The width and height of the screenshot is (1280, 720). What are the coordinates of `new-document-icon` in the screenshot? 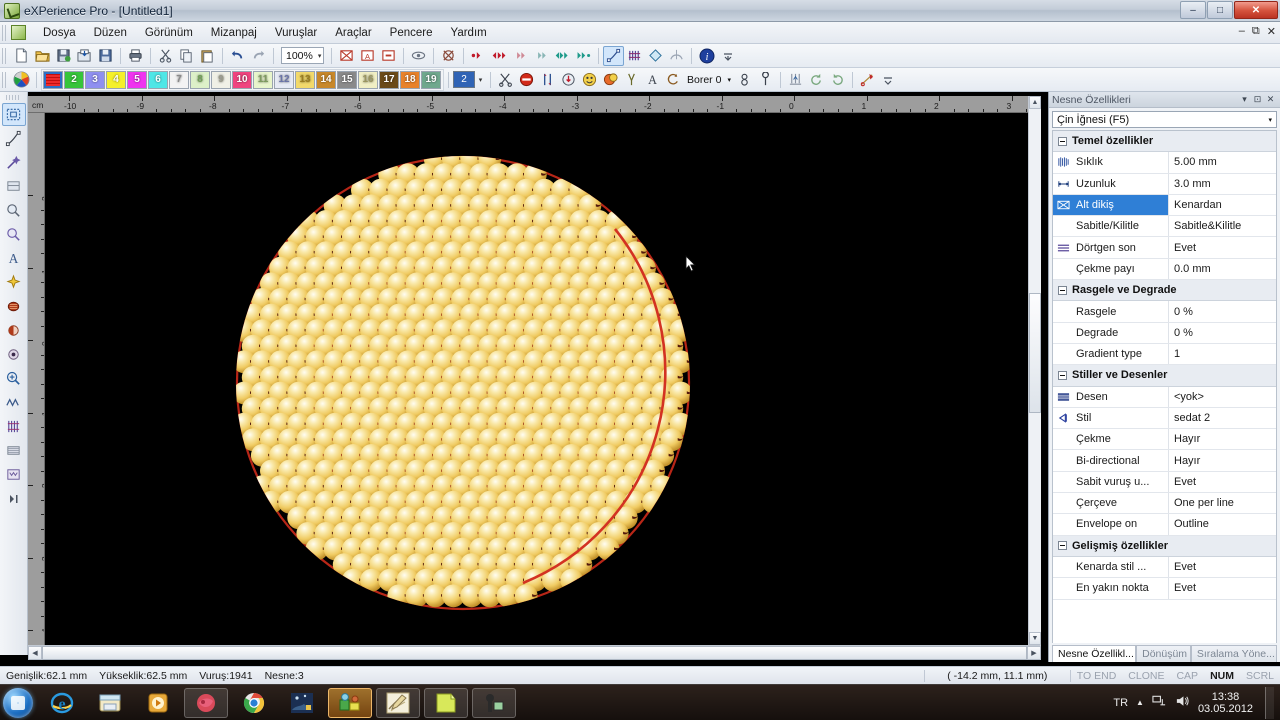 It's located at (21, 56).